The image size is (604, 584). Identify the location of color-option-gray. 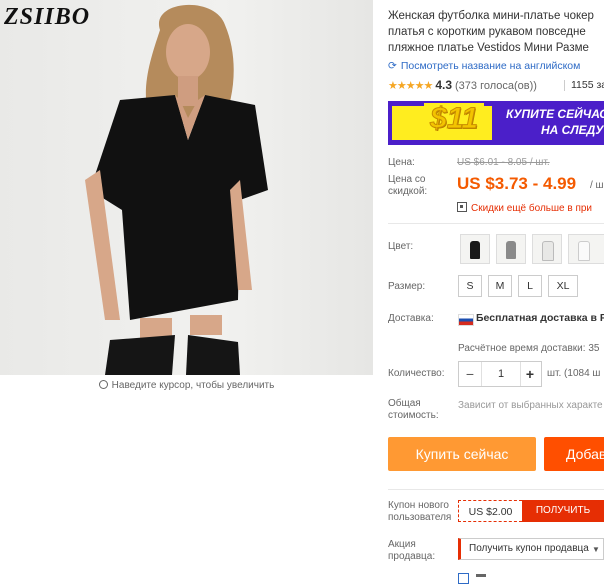
(511, 249).